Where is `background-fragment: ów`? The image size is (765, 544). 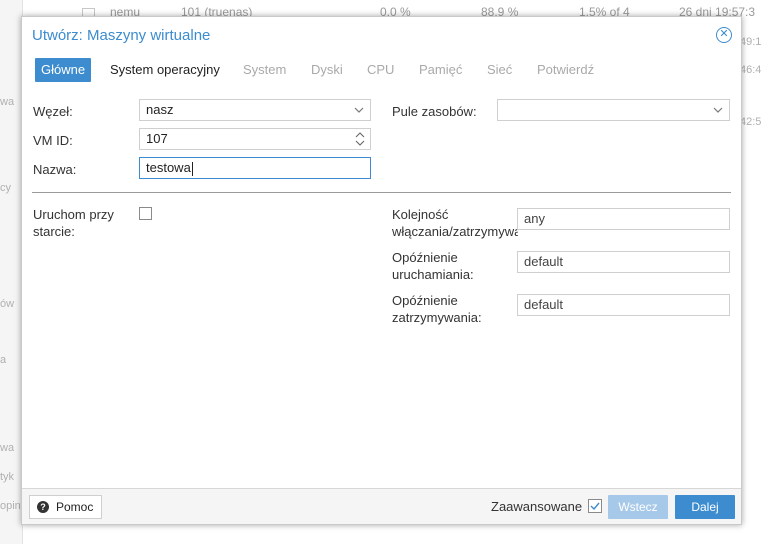 background-fragment: ów is located at coordinates (7, 304).